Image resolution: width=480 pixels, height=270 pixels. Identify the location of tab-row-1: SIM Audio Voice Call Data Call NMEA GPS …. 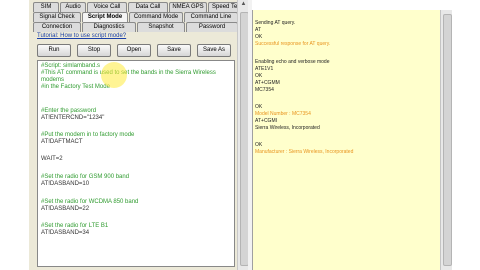
(140, 7).